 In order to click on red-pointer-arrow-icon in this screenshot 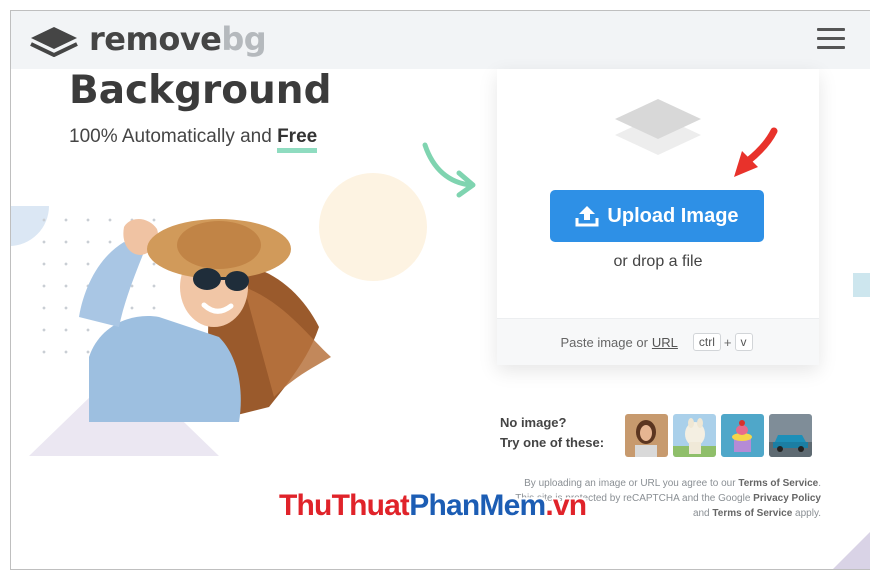, I will do `click(756, 155)`.